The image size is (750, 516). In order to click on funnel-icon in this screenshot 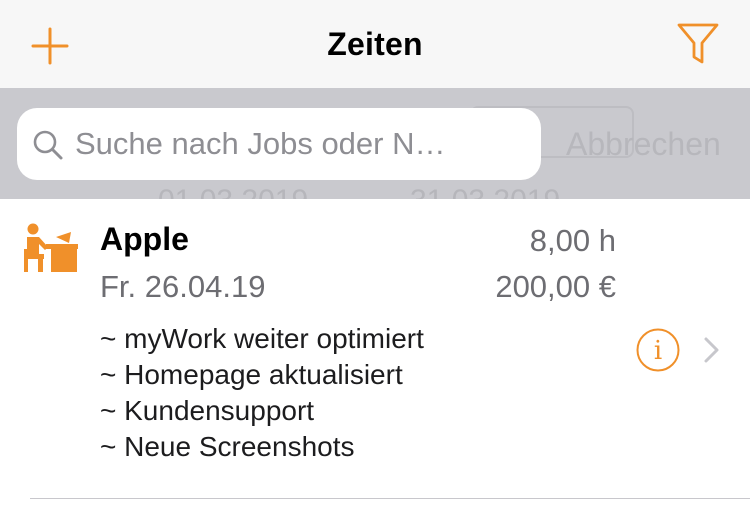, I will do `click(698, 43)`.